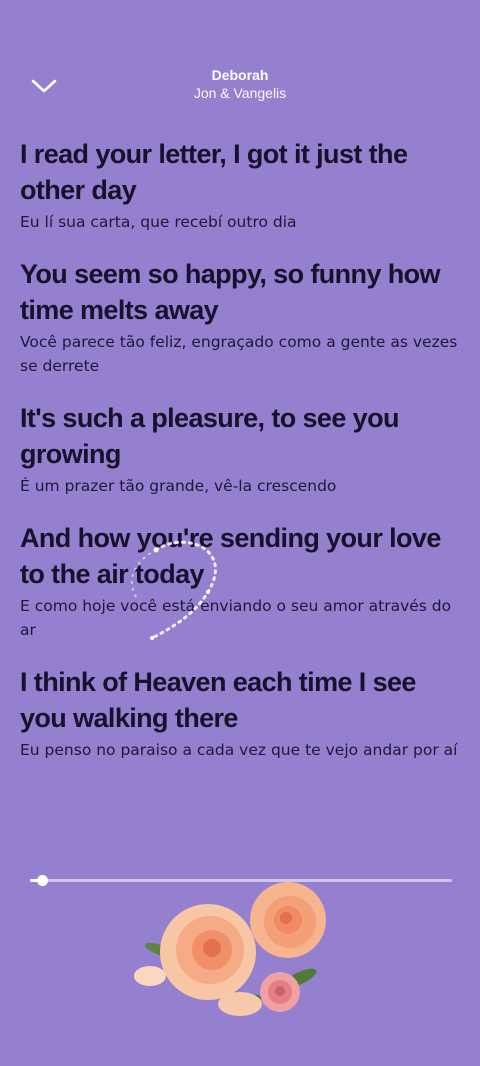 Image resolution: width=480 pixels, height=1066 pixels. What do you see at coordinates (240, 75) in the screenshot?
I see `song-title: Deborah` at bounding box center [240, 75].